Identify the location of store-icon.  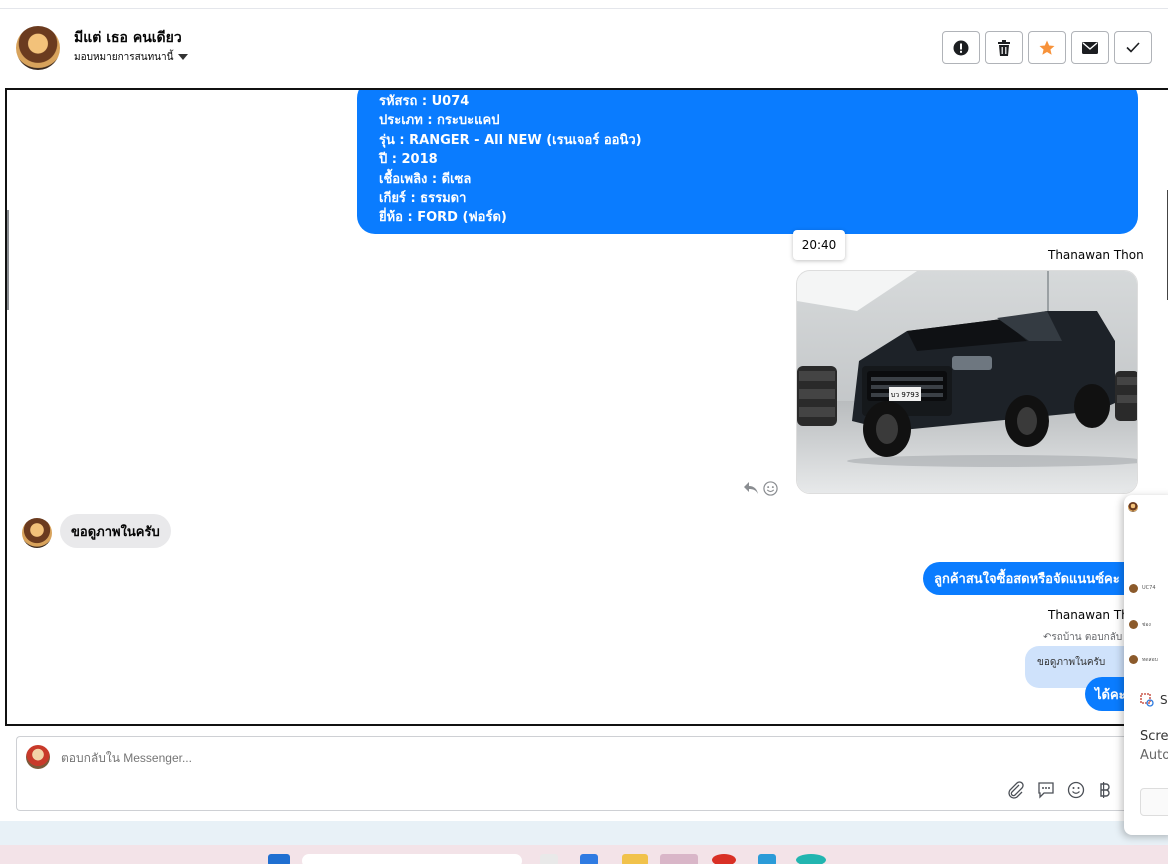
(767, 859).